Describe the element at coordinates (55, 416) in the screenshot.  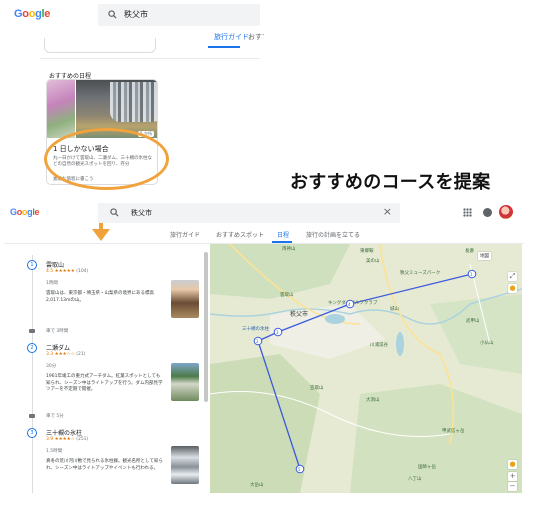
I see `travel-leg: 車で 5分` at that location.